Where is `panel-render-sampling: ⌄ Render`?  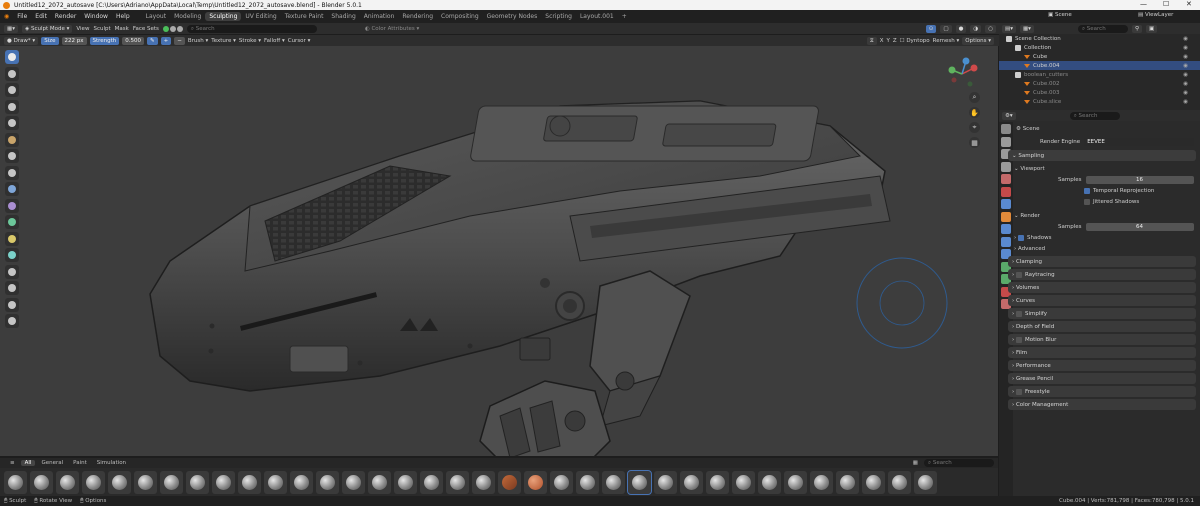
panel-render-sampling: ⌄ Render is located at coordinates (1101, 215).